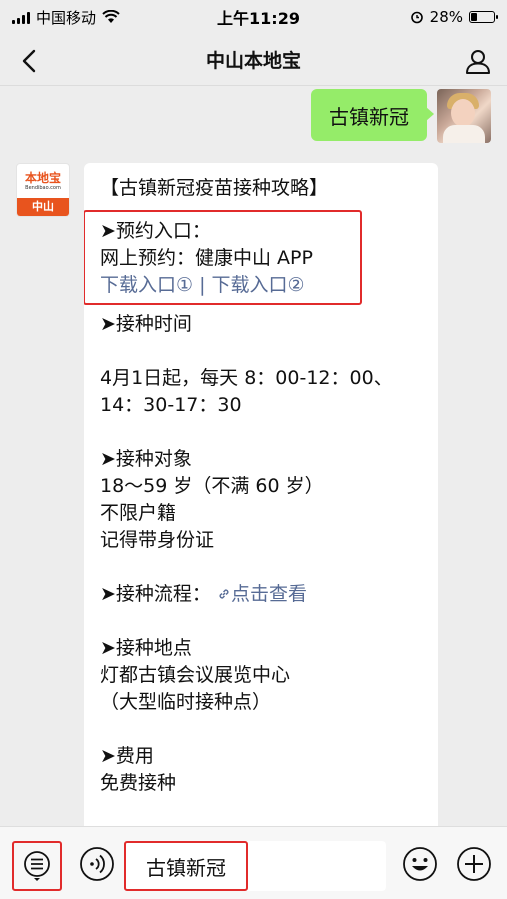 Image resolution: width=507 pixels, height=899 pixels. Describe the element at coordinates (155, 231) in the screenshot. I see `booking-heading: ➤预约入口：` at that location.